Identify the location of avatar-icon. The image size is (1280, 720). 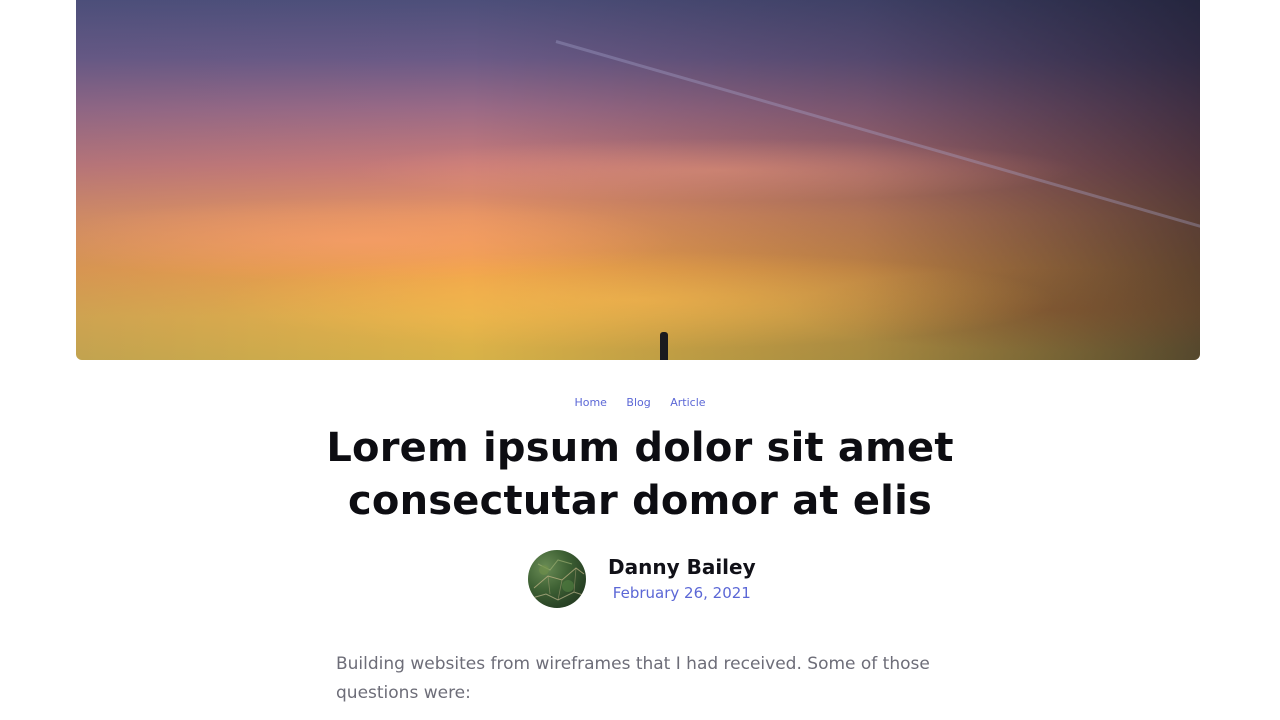
(557, 579).